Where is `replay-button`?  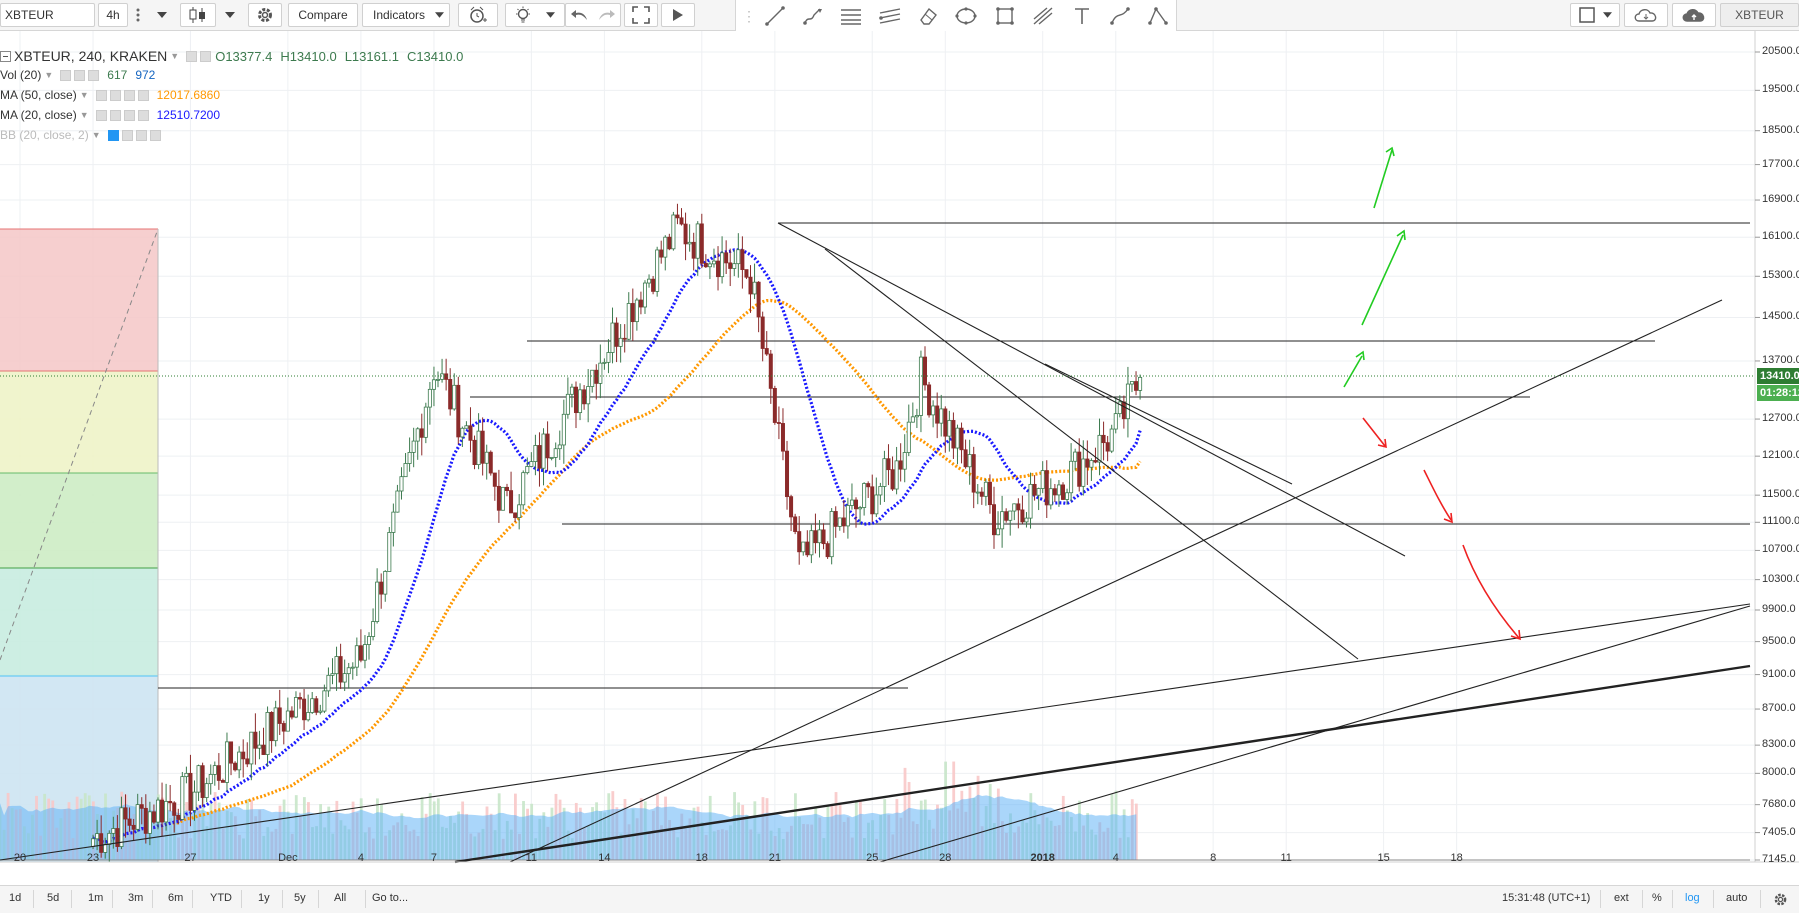
replay-button is located at coordinates (678, 15).